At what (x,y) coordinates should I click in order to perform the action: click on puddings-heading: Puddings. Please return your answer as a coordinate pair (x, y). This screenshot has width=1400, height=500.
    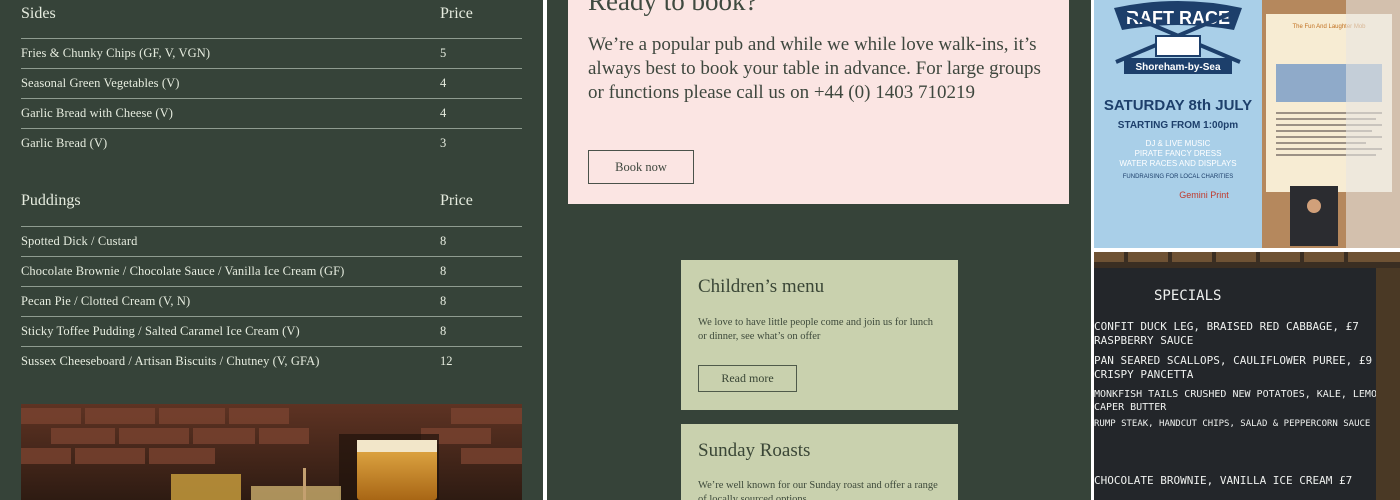
    Looking at the image, I should click on (51, 200).